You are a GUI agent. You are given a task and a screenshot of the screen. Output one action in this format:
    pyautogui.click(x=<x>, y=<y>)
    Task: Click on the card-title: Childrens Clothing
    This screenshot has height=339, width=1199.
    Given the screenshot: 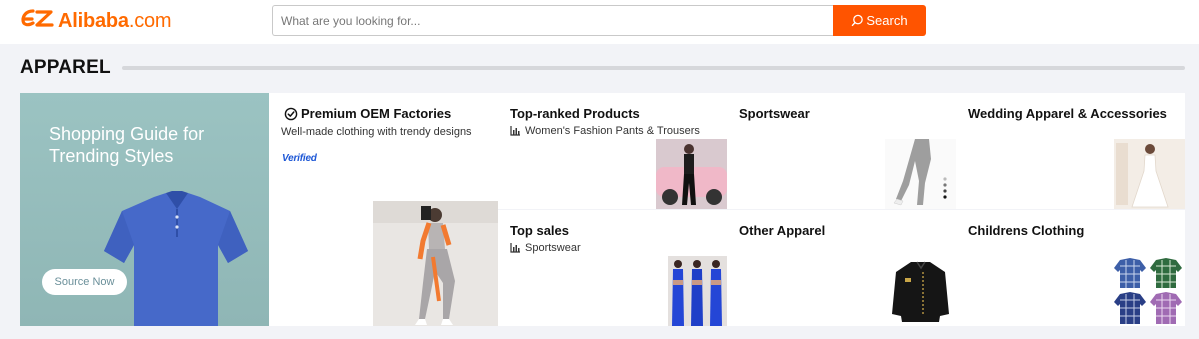 What is the action you would take?
    pyautogui.click(x=1026, y=230)
    